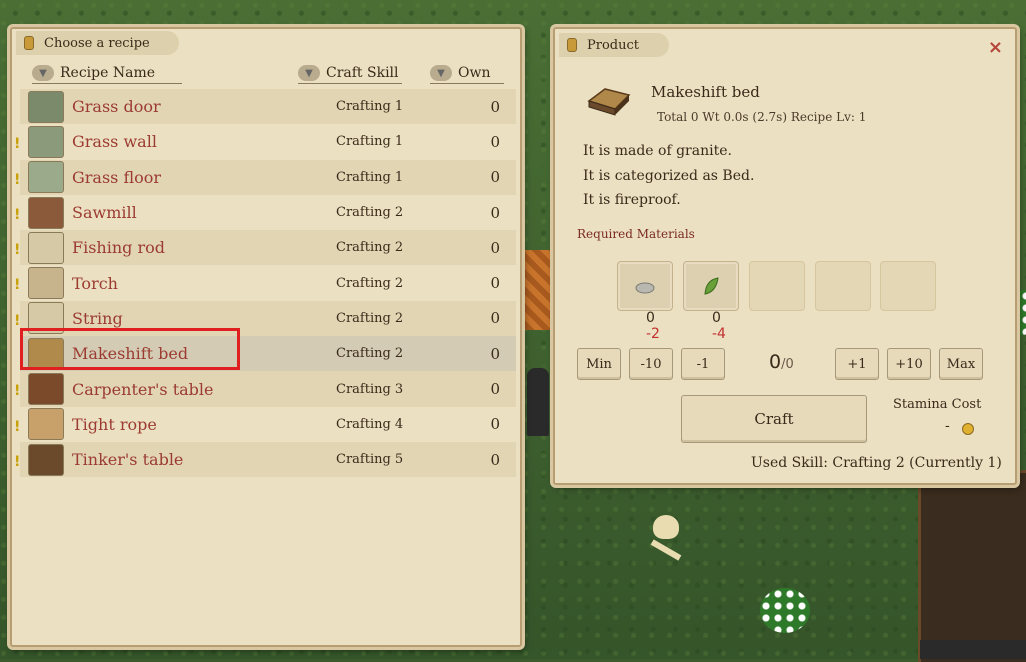 The width and height of the screenshot is (1026, 662). I want to click on recipe-panel-tab: Choose a recipe, so click(97, 43).